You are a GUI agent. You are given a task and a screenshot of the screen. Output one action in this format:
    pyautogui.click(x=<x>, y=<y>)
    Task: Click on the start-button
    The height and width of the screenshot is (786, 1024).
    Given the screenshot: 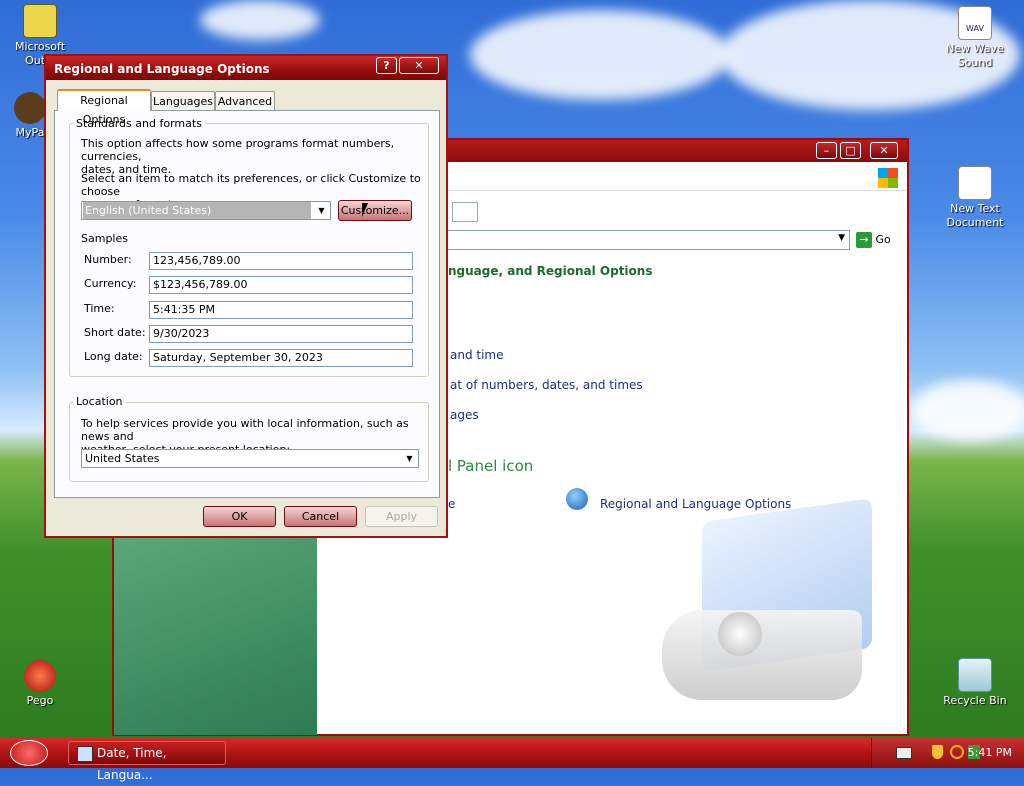 What is the action you would take?
    pyautogui.click(x=29, y=753)
    